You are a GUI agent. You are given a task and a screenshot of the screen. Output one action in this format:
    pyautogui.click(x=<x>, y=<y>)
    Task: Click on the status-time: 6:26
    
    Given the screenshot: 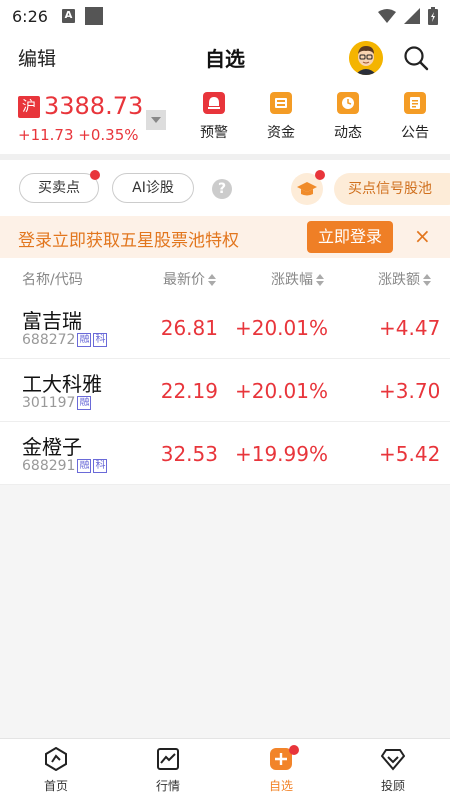 What is the action you would take?
    pyautogui.click(x=30, y=16)
    